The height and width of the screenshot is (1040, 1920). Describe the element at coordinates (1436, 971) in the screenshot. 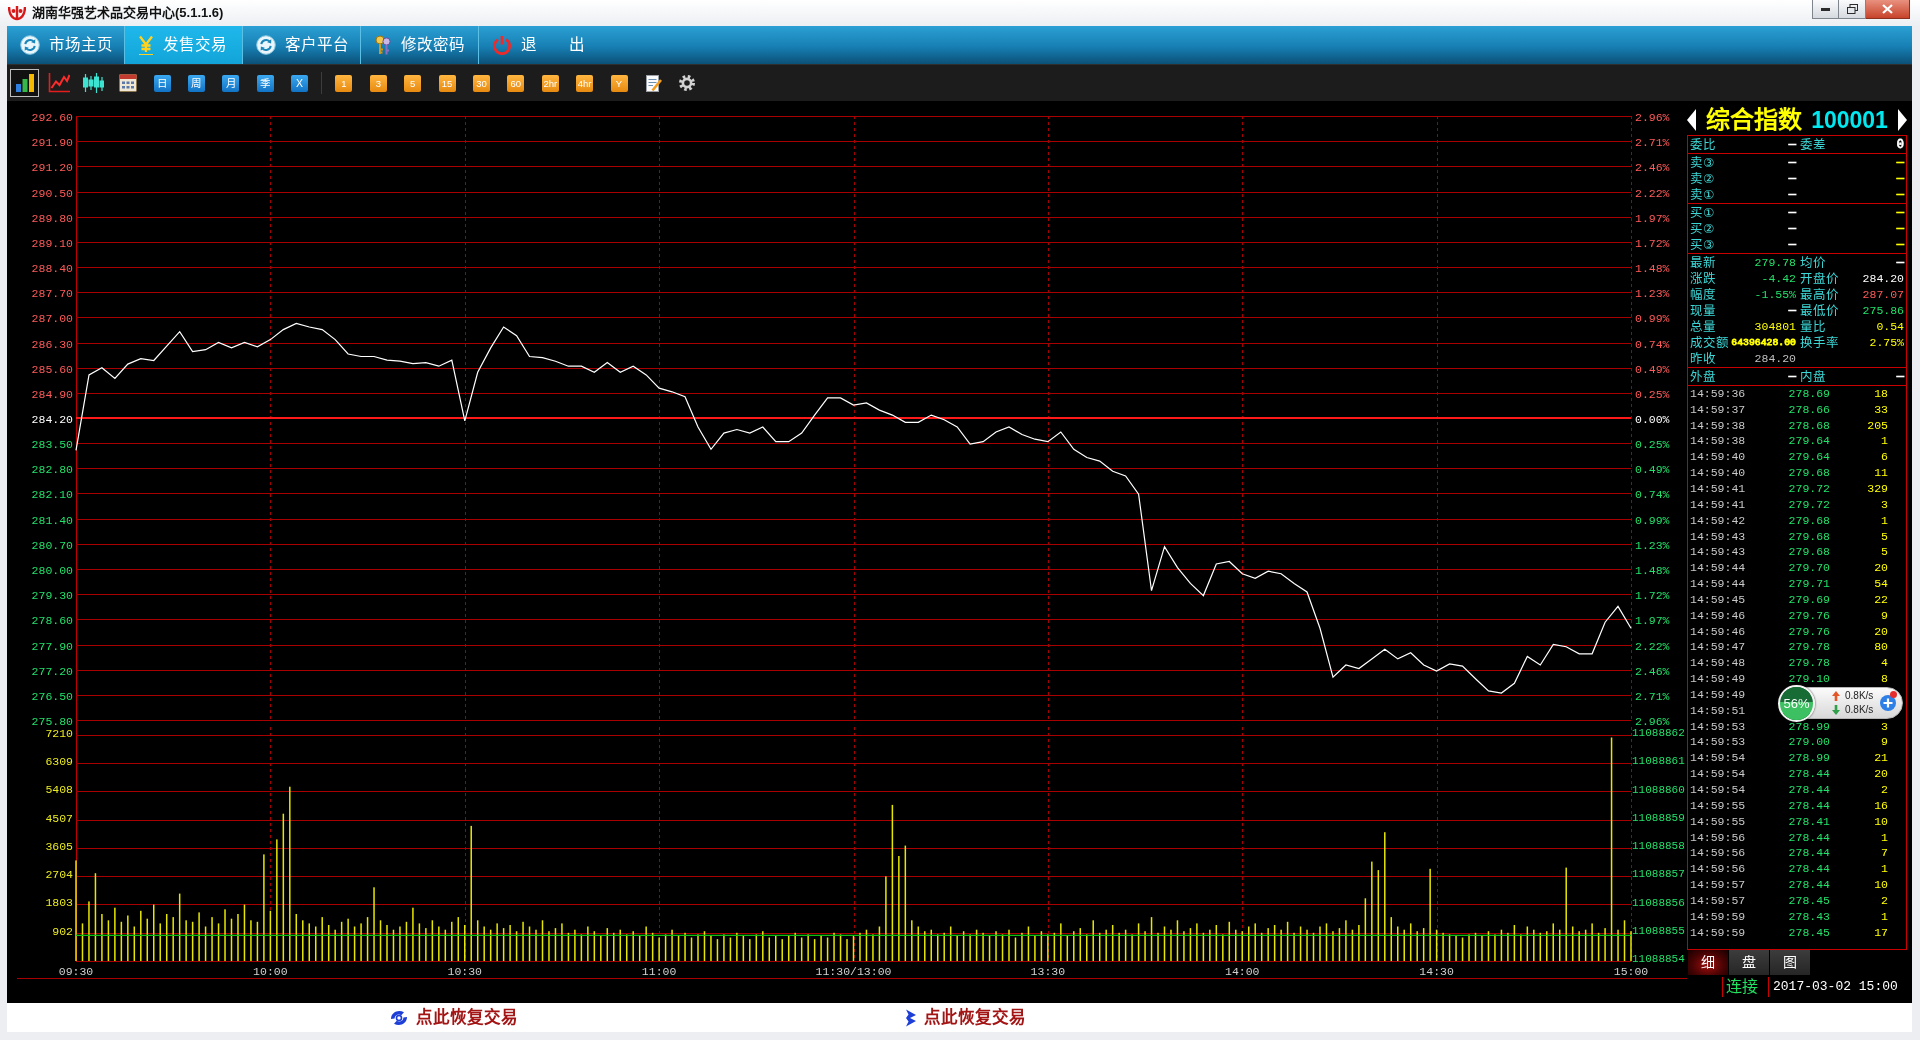

I see `axis-label: 14:30` at that location.